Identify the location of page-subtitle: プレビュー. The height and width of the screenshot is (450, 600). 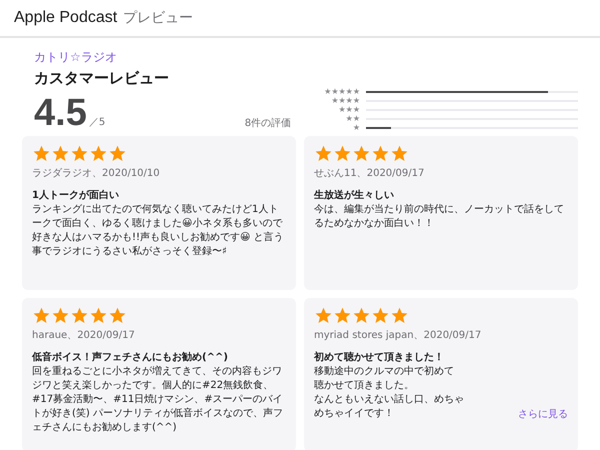
(158, 18).